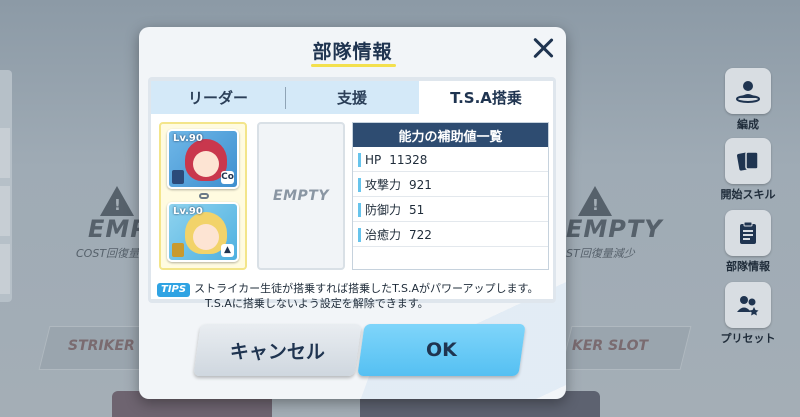 This screenshot has height=417, width=800. I want to click on start-skill-label: 開始スキル, so click(748, 194).